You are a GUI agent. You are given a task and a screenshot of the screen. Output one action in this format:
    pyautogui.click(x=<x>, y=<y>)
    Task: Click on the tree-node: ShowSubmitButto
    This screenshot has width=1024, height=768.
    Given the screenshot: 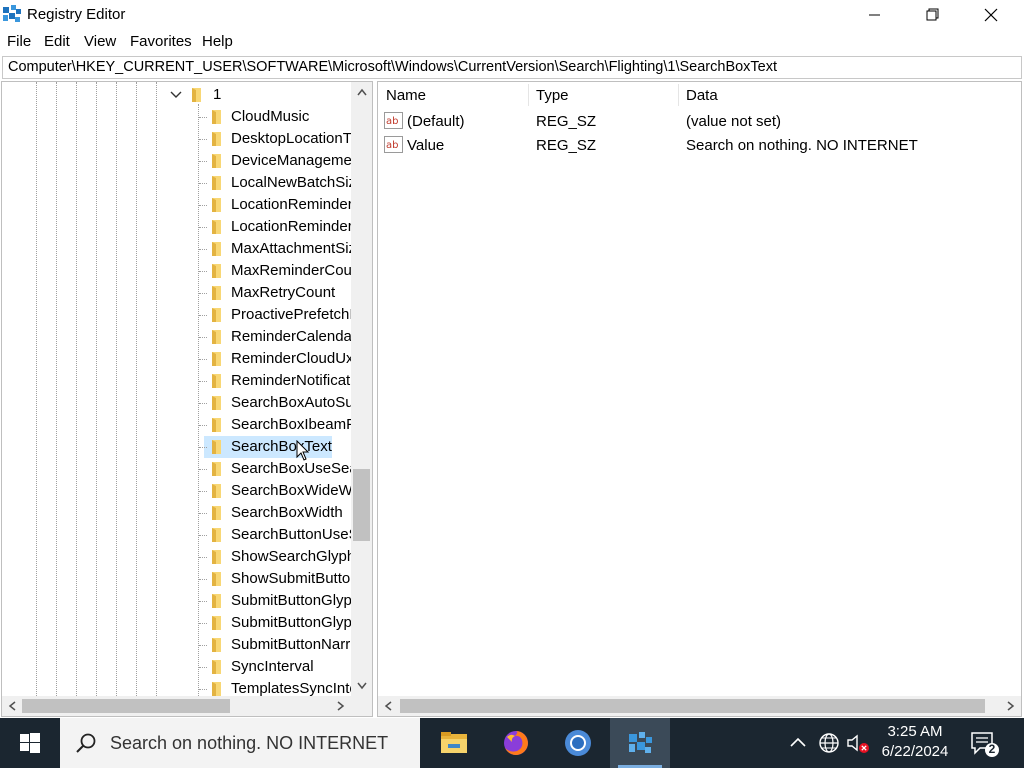 What is the action you would take?
    pyautogui.click(x=177, y=579)
    